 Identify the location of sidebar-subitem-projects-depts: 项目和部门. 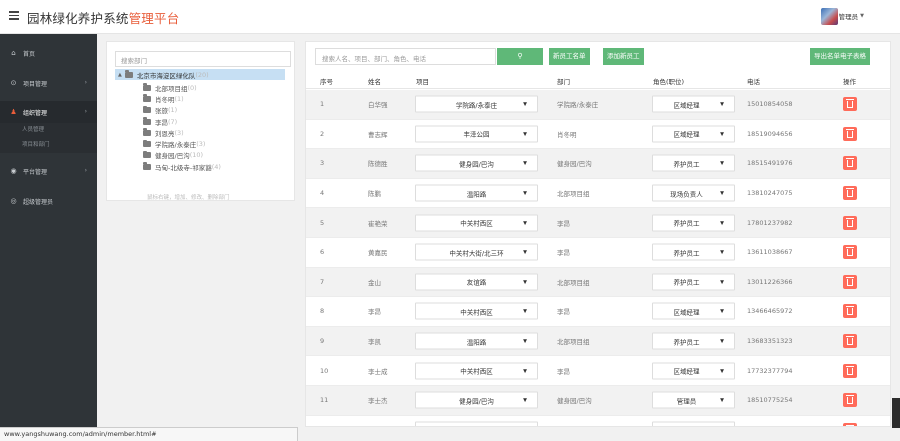
(48, 145).